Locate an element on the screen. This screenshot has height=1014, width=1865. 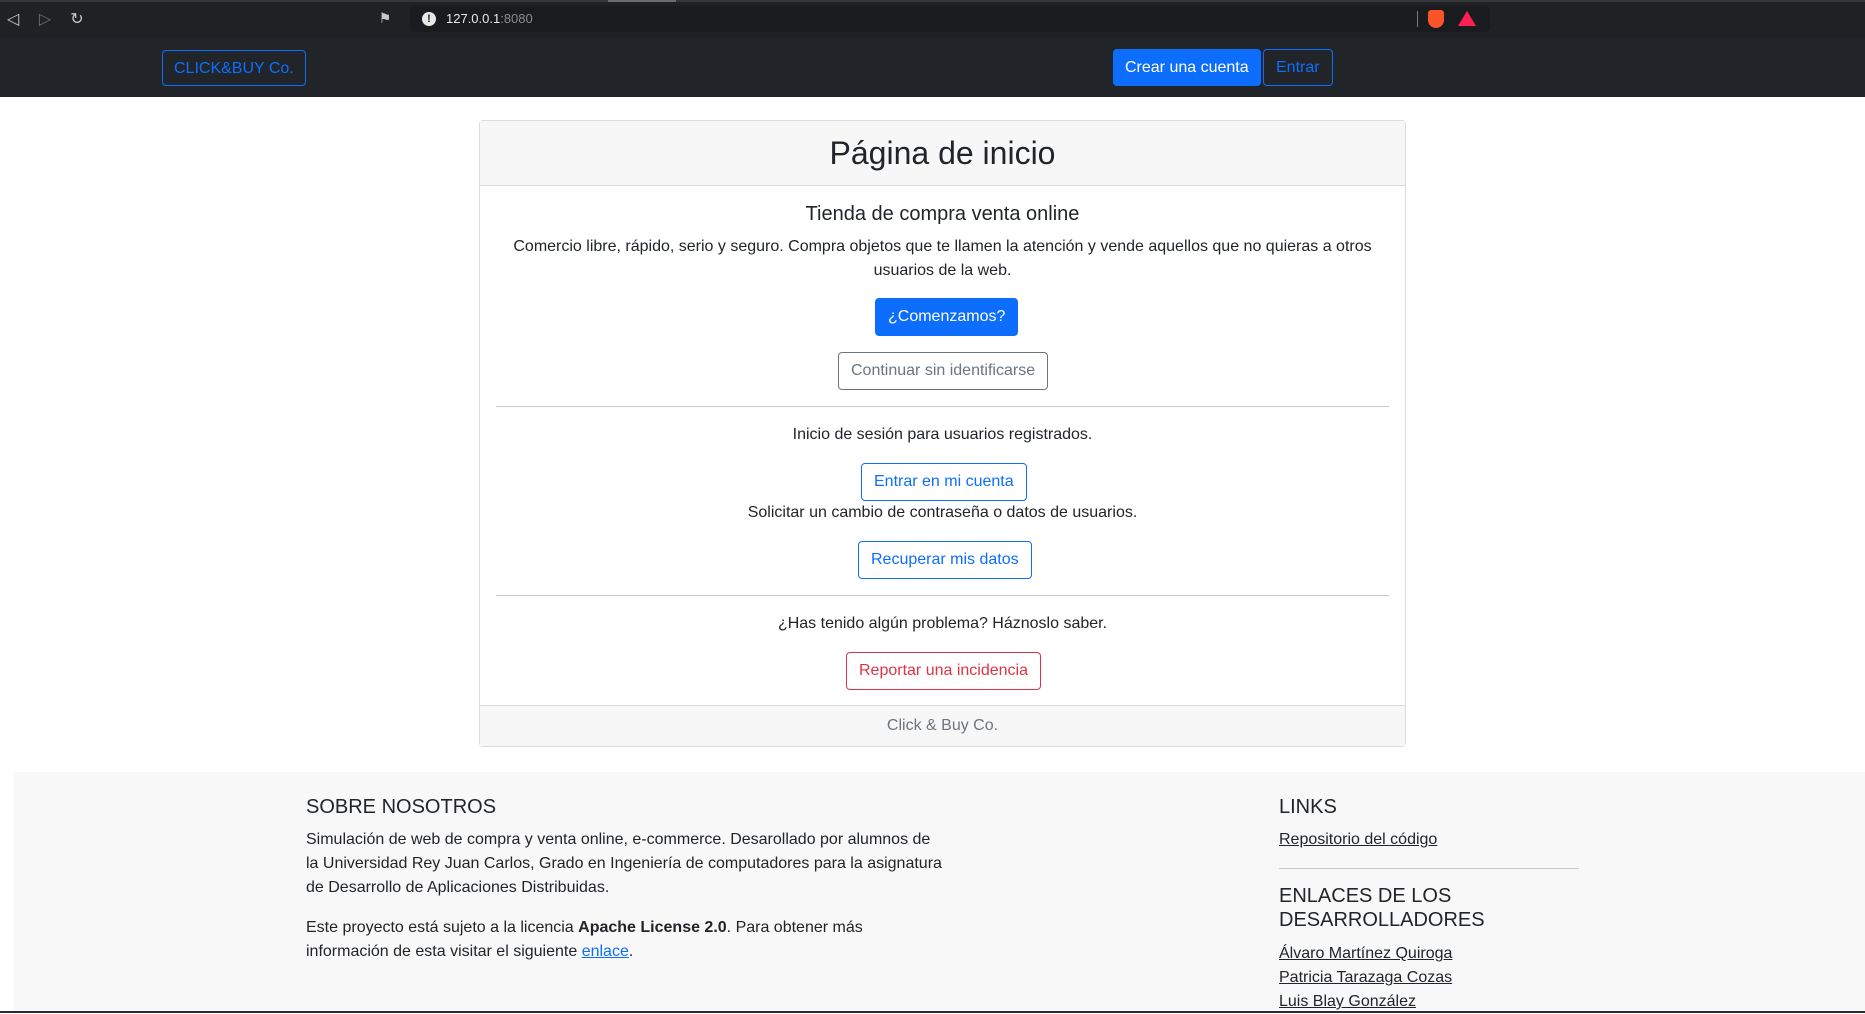
page-title: Página de inicio is located at coordinates (942, 153).